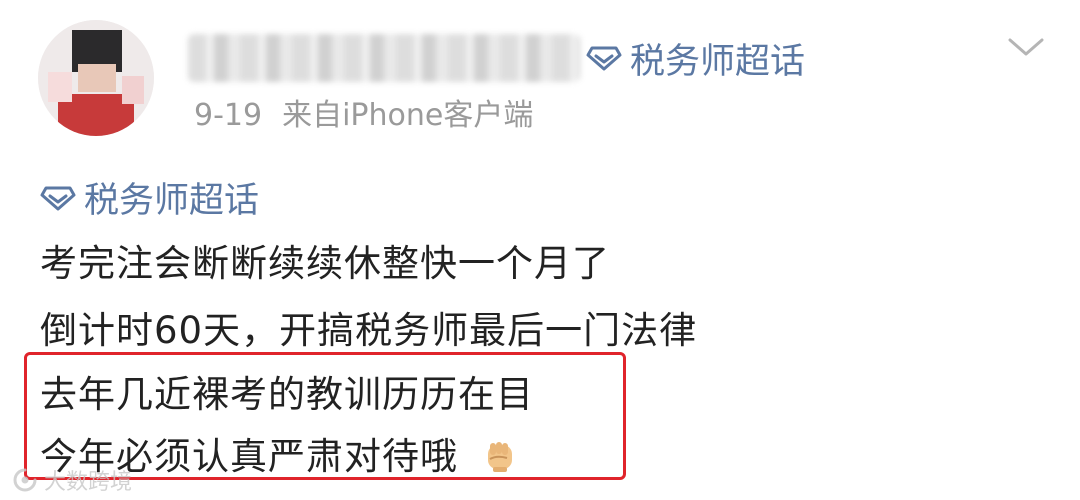 Image resolution: width=1080 pixels, height=500 pixels. I want to click on topic-tag-label: 税务师超话, so click(172, 201).